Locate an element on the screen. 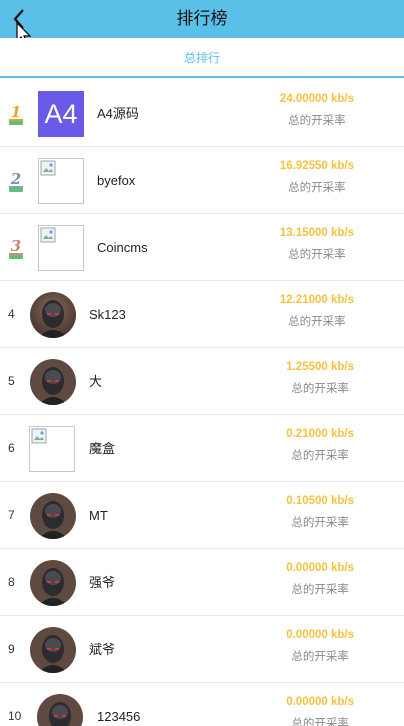 This screenshot has width=404, height=726. user-name: 大 is located at coordinates (96, 381).